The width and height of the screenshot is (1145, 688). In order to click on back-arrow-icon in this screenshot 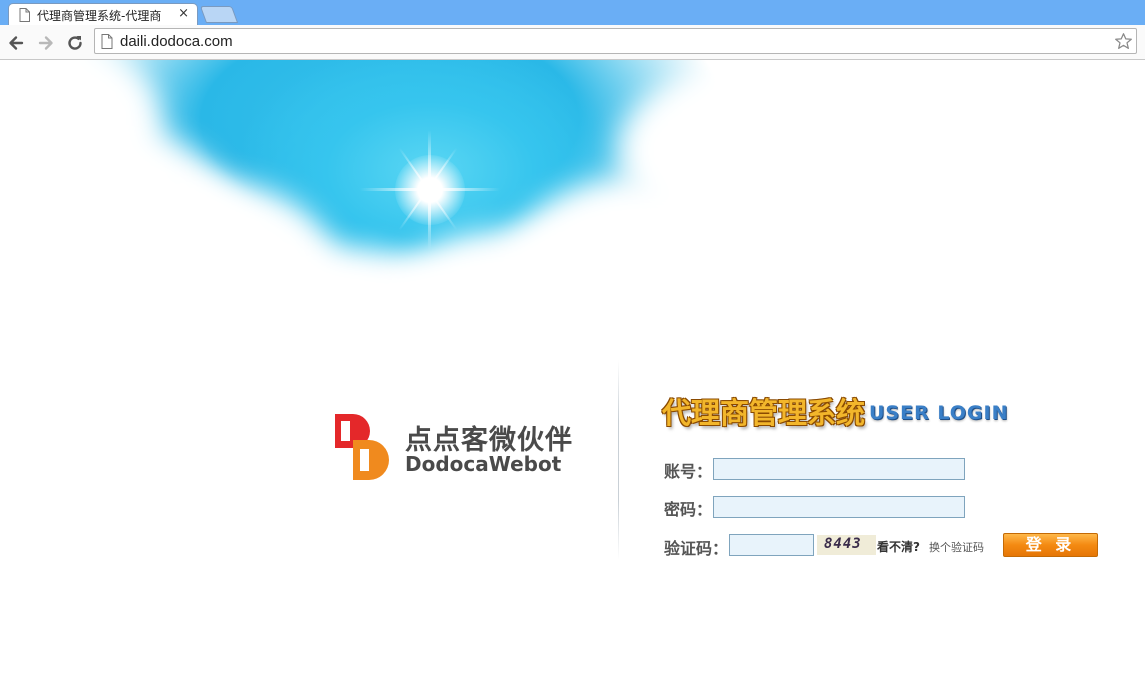, I will do `click(16, 43)`.